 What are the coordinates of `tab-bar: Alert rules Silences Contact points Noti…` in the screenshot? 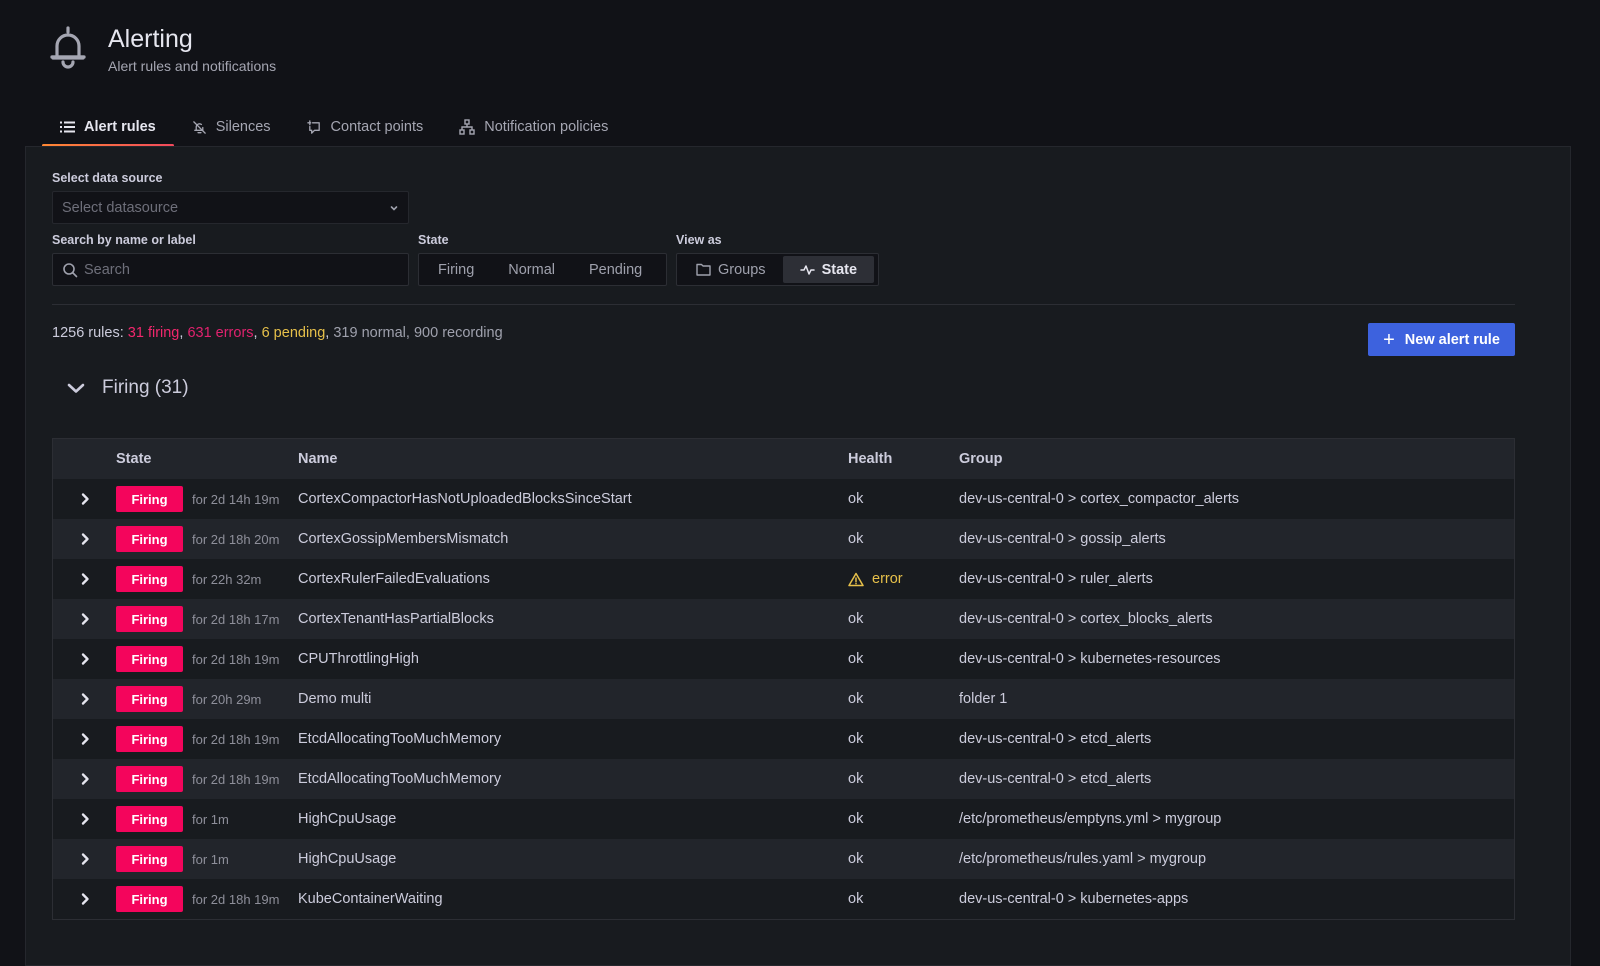 It's located at (334, 127).